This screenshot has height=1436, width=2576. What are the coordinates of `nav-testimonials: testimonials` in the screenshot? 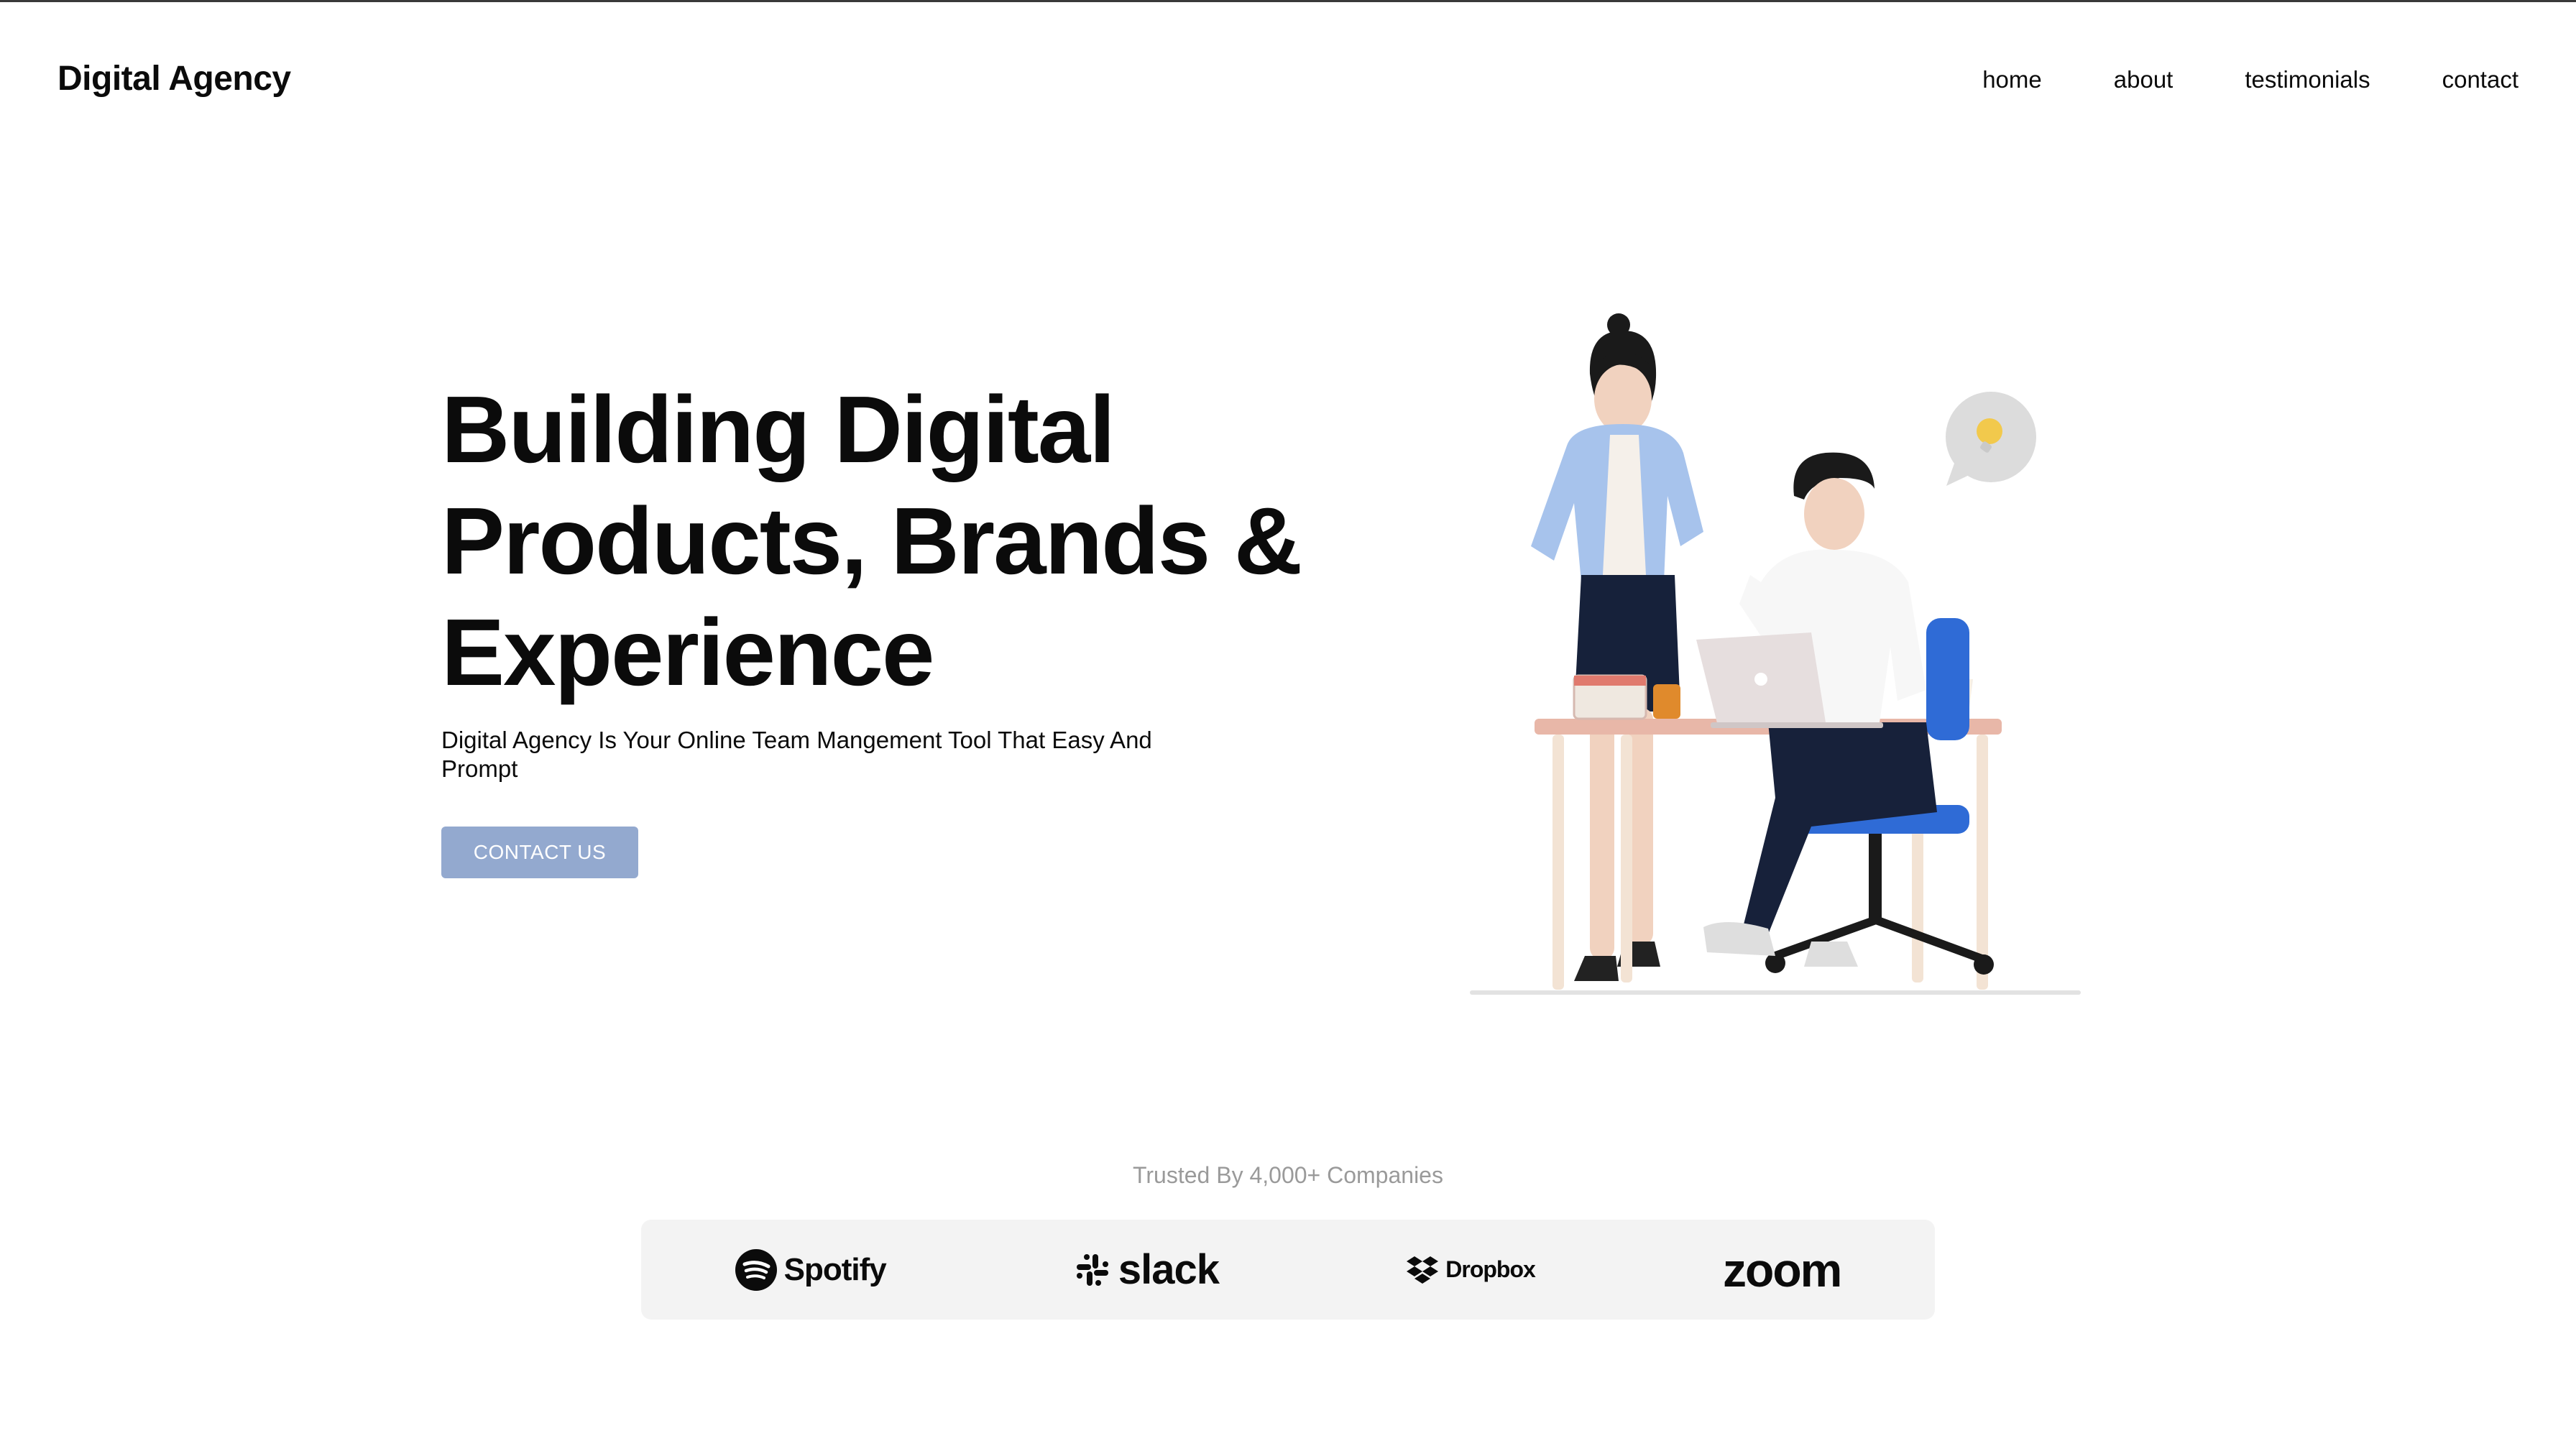 It's located at (2307, 80).